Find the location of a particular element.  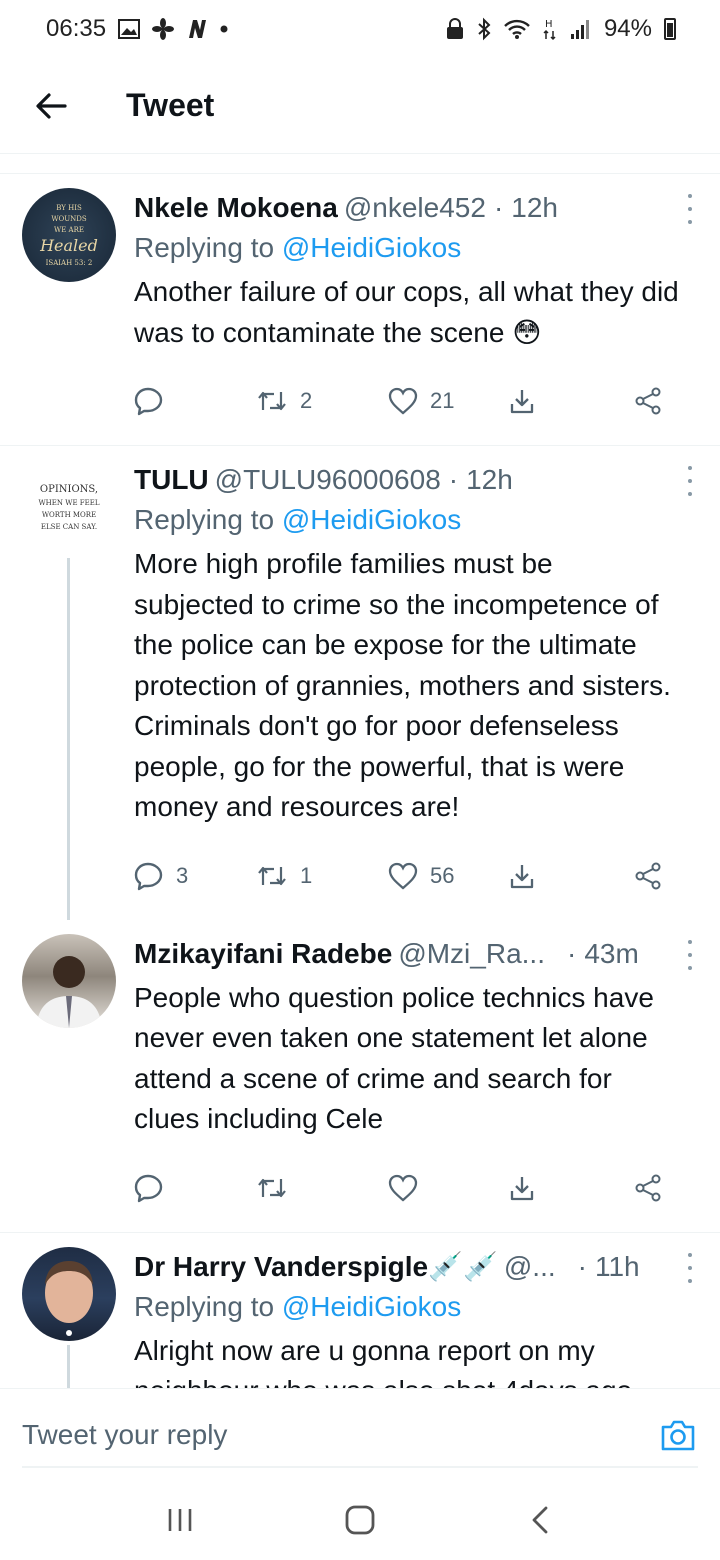

status-bar: 06:35 H 94% is located at coordinates (360, 29).